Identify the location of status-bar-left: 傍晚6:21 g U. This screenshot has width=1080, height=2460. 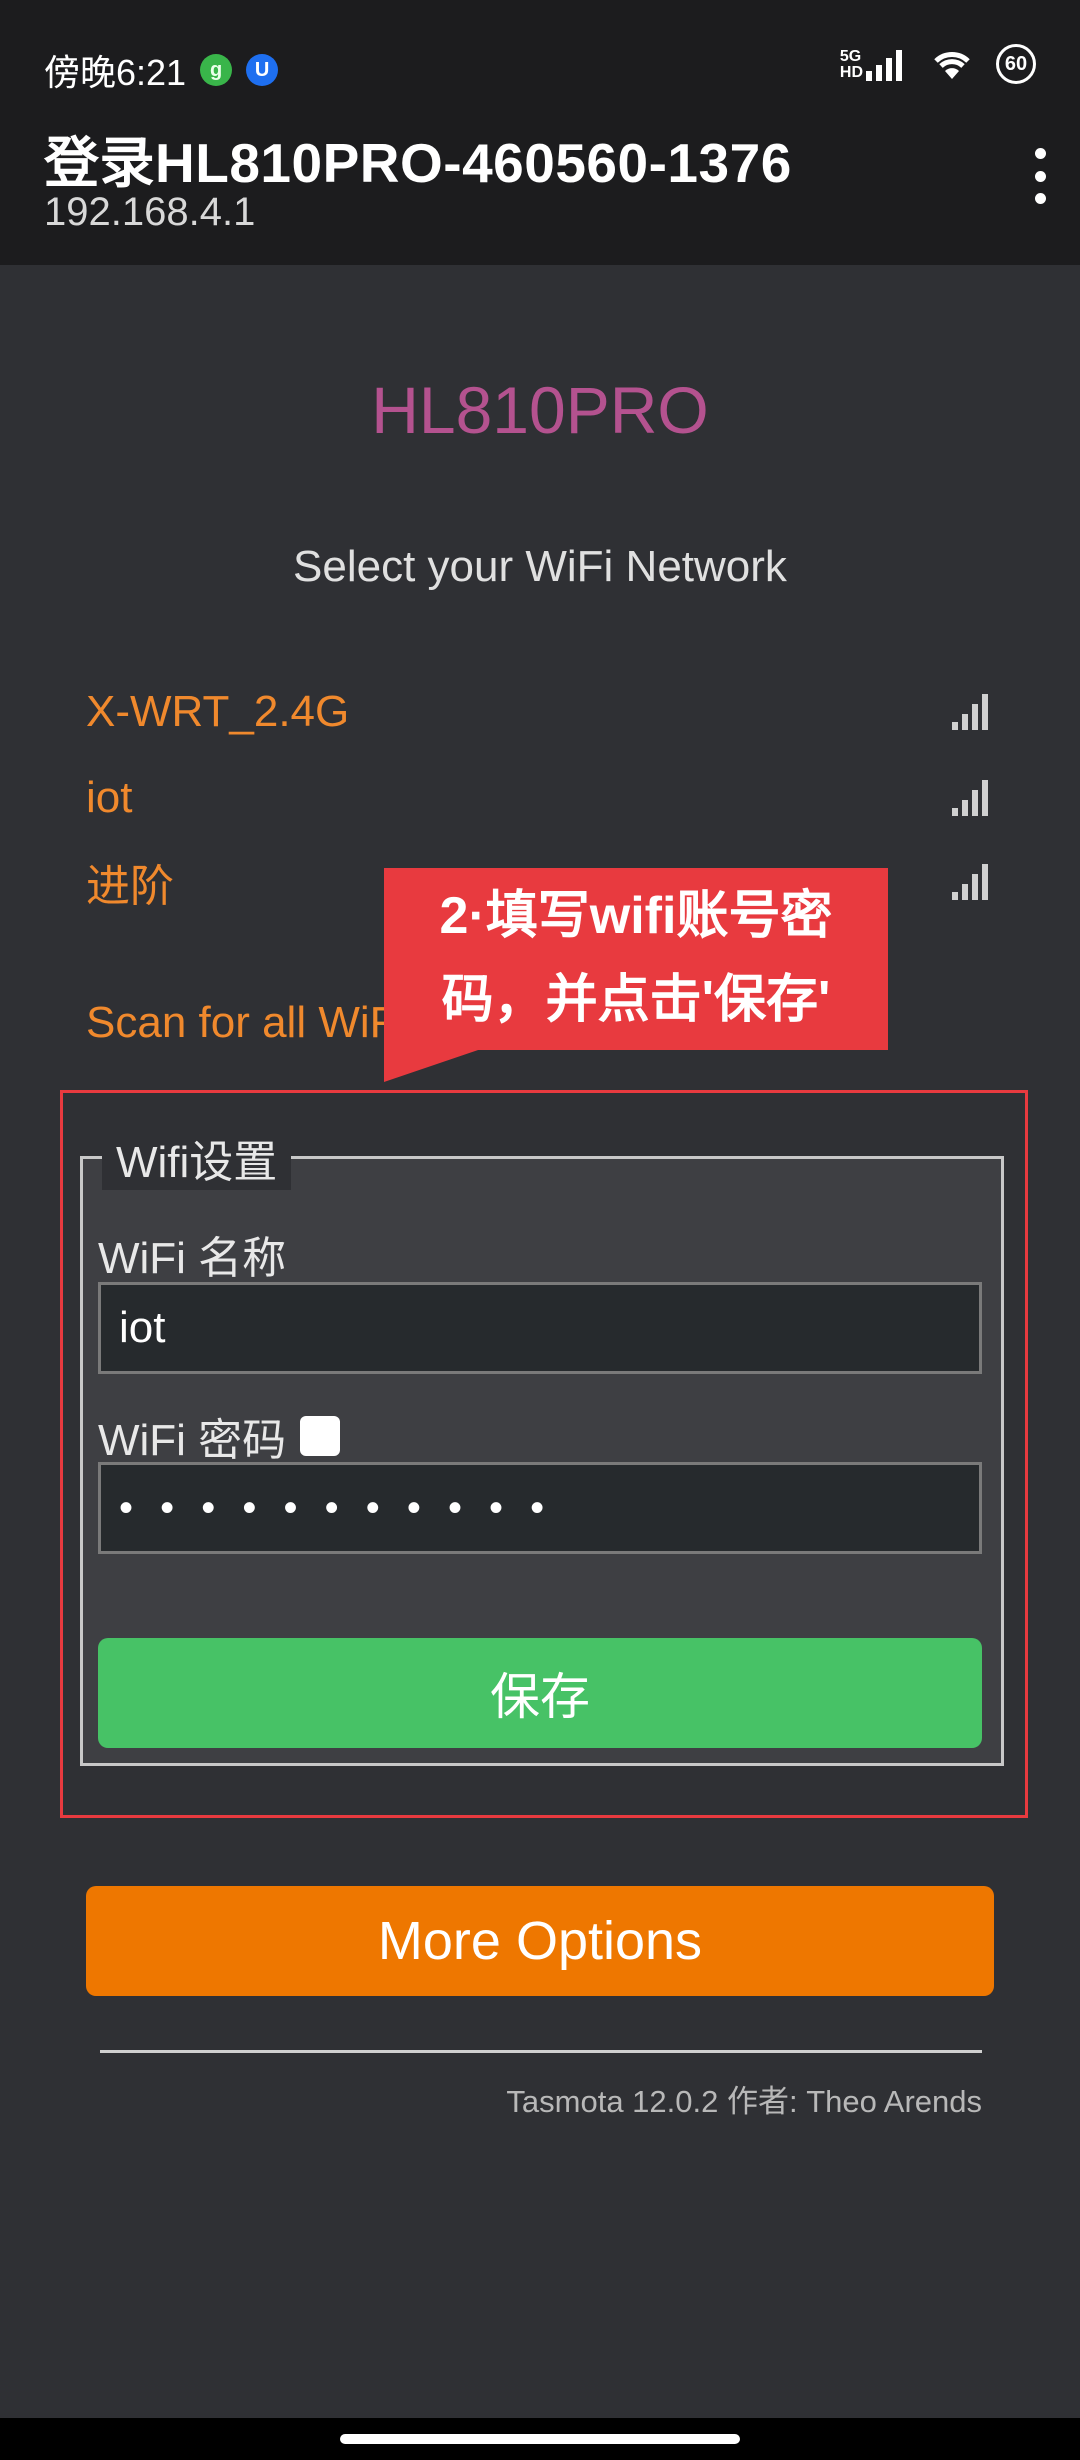
(161, 70).